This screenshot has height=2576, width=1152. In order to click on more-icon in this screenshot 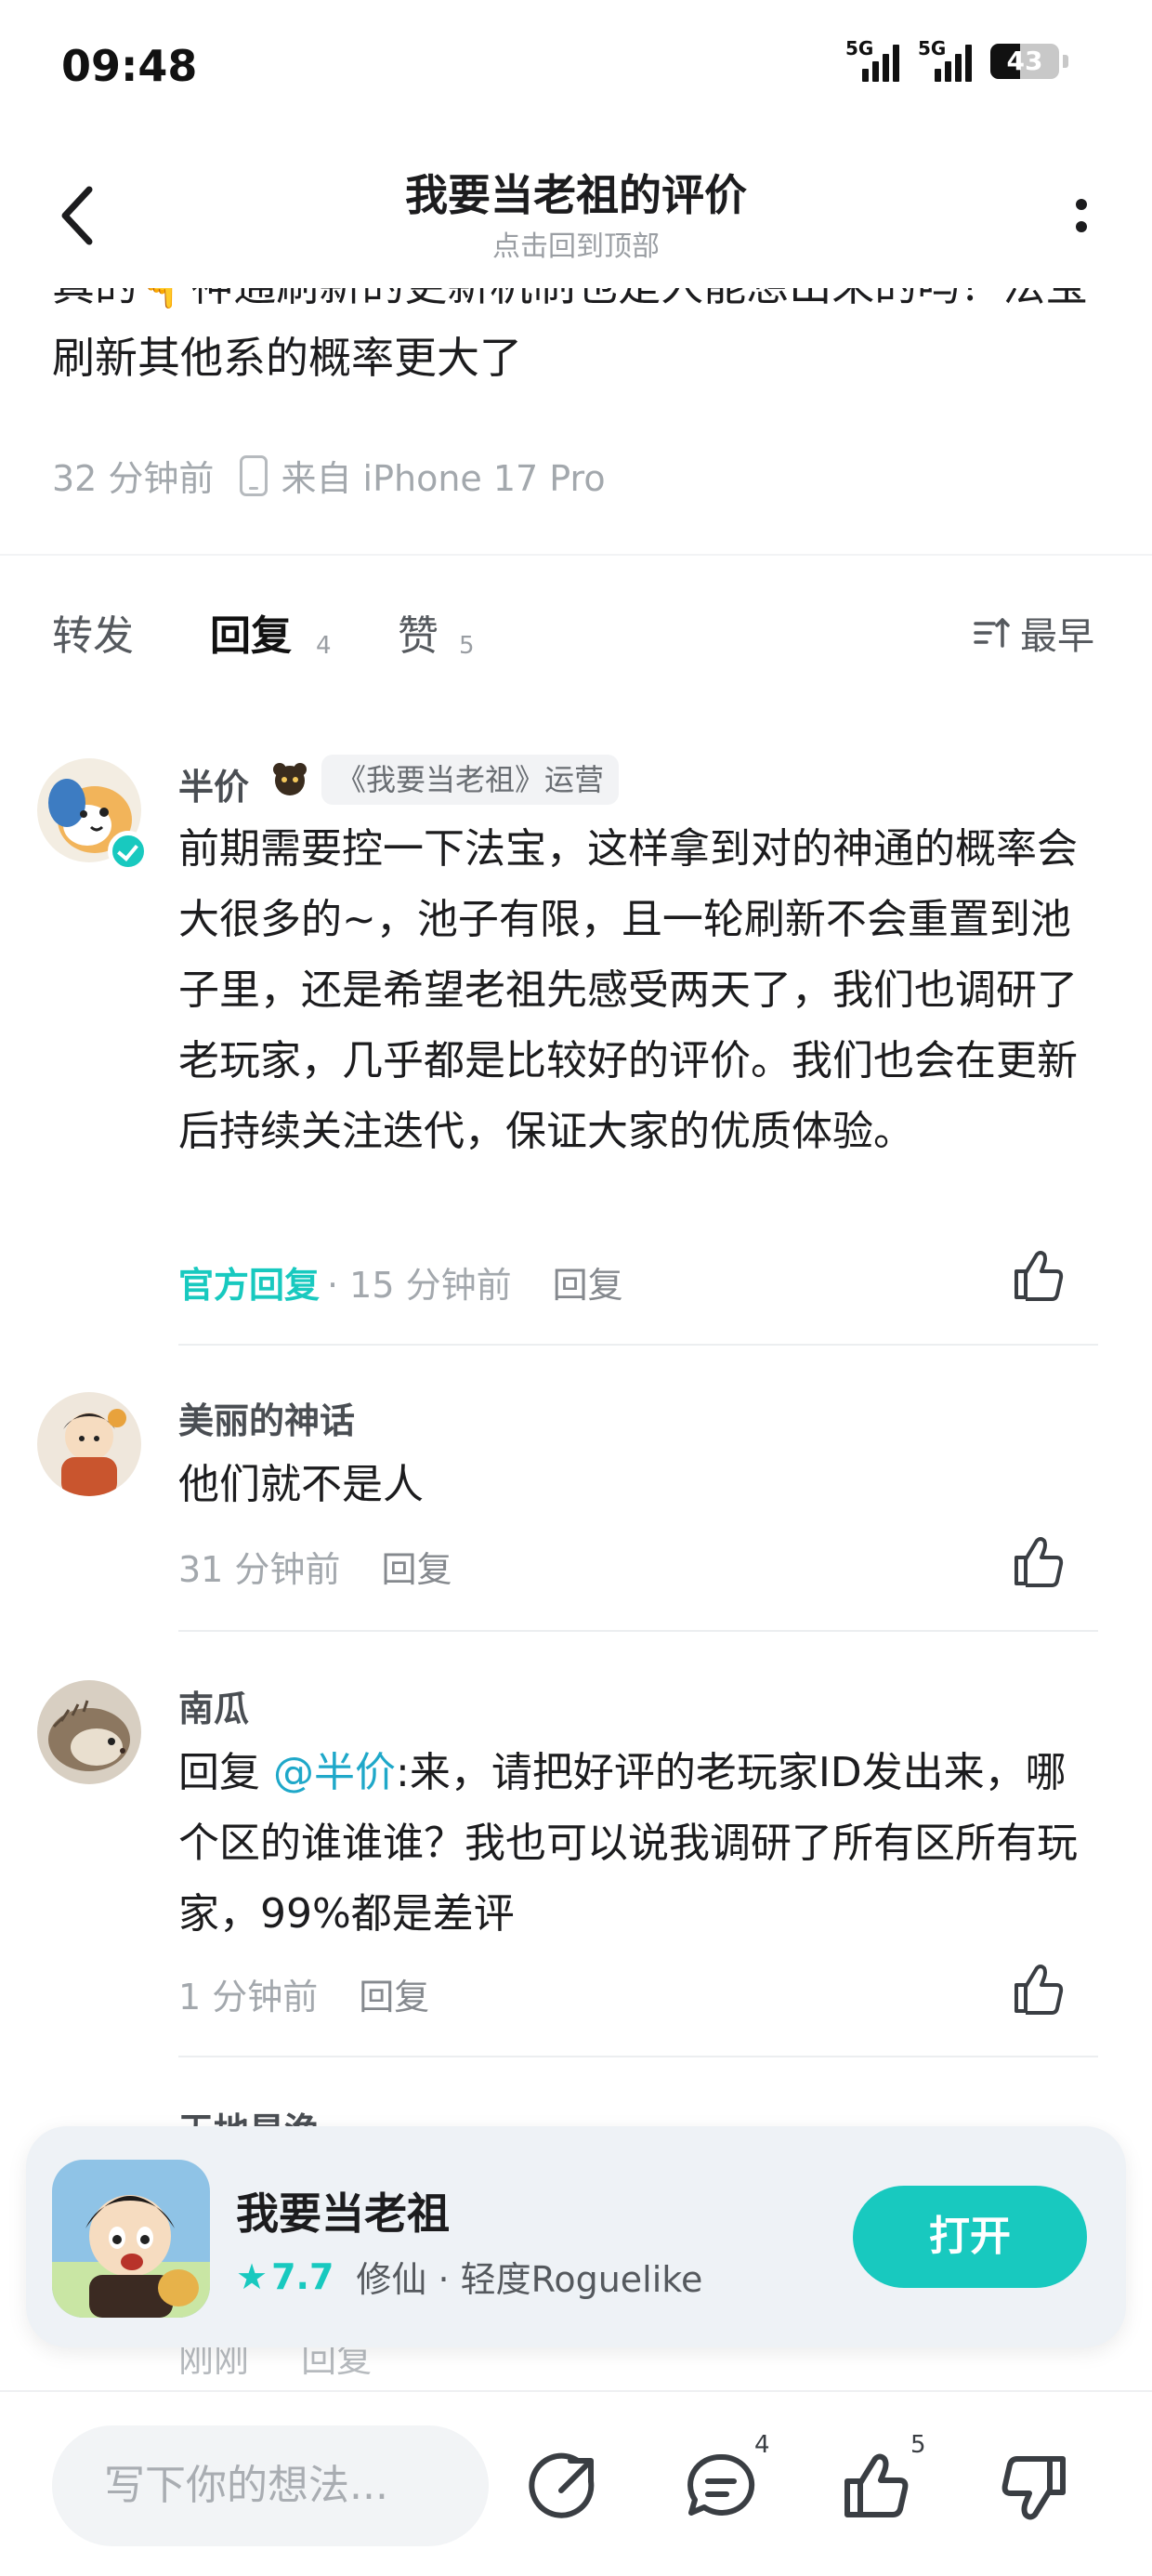, I will do `click(1081, 221)`.